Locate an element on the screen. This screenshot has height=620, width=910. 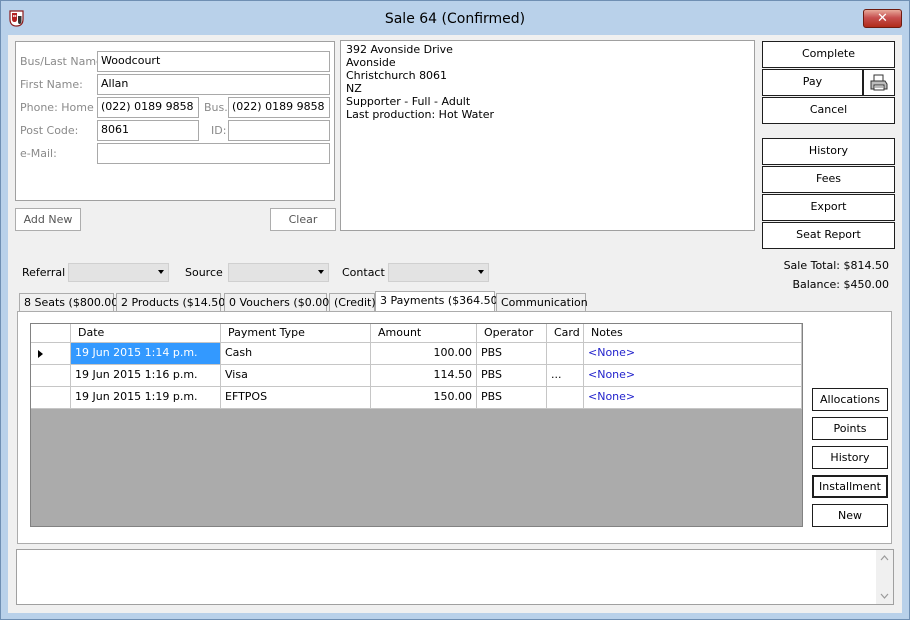
last-production-line: Last production: Hot Water is located at coordinates (420, 114).